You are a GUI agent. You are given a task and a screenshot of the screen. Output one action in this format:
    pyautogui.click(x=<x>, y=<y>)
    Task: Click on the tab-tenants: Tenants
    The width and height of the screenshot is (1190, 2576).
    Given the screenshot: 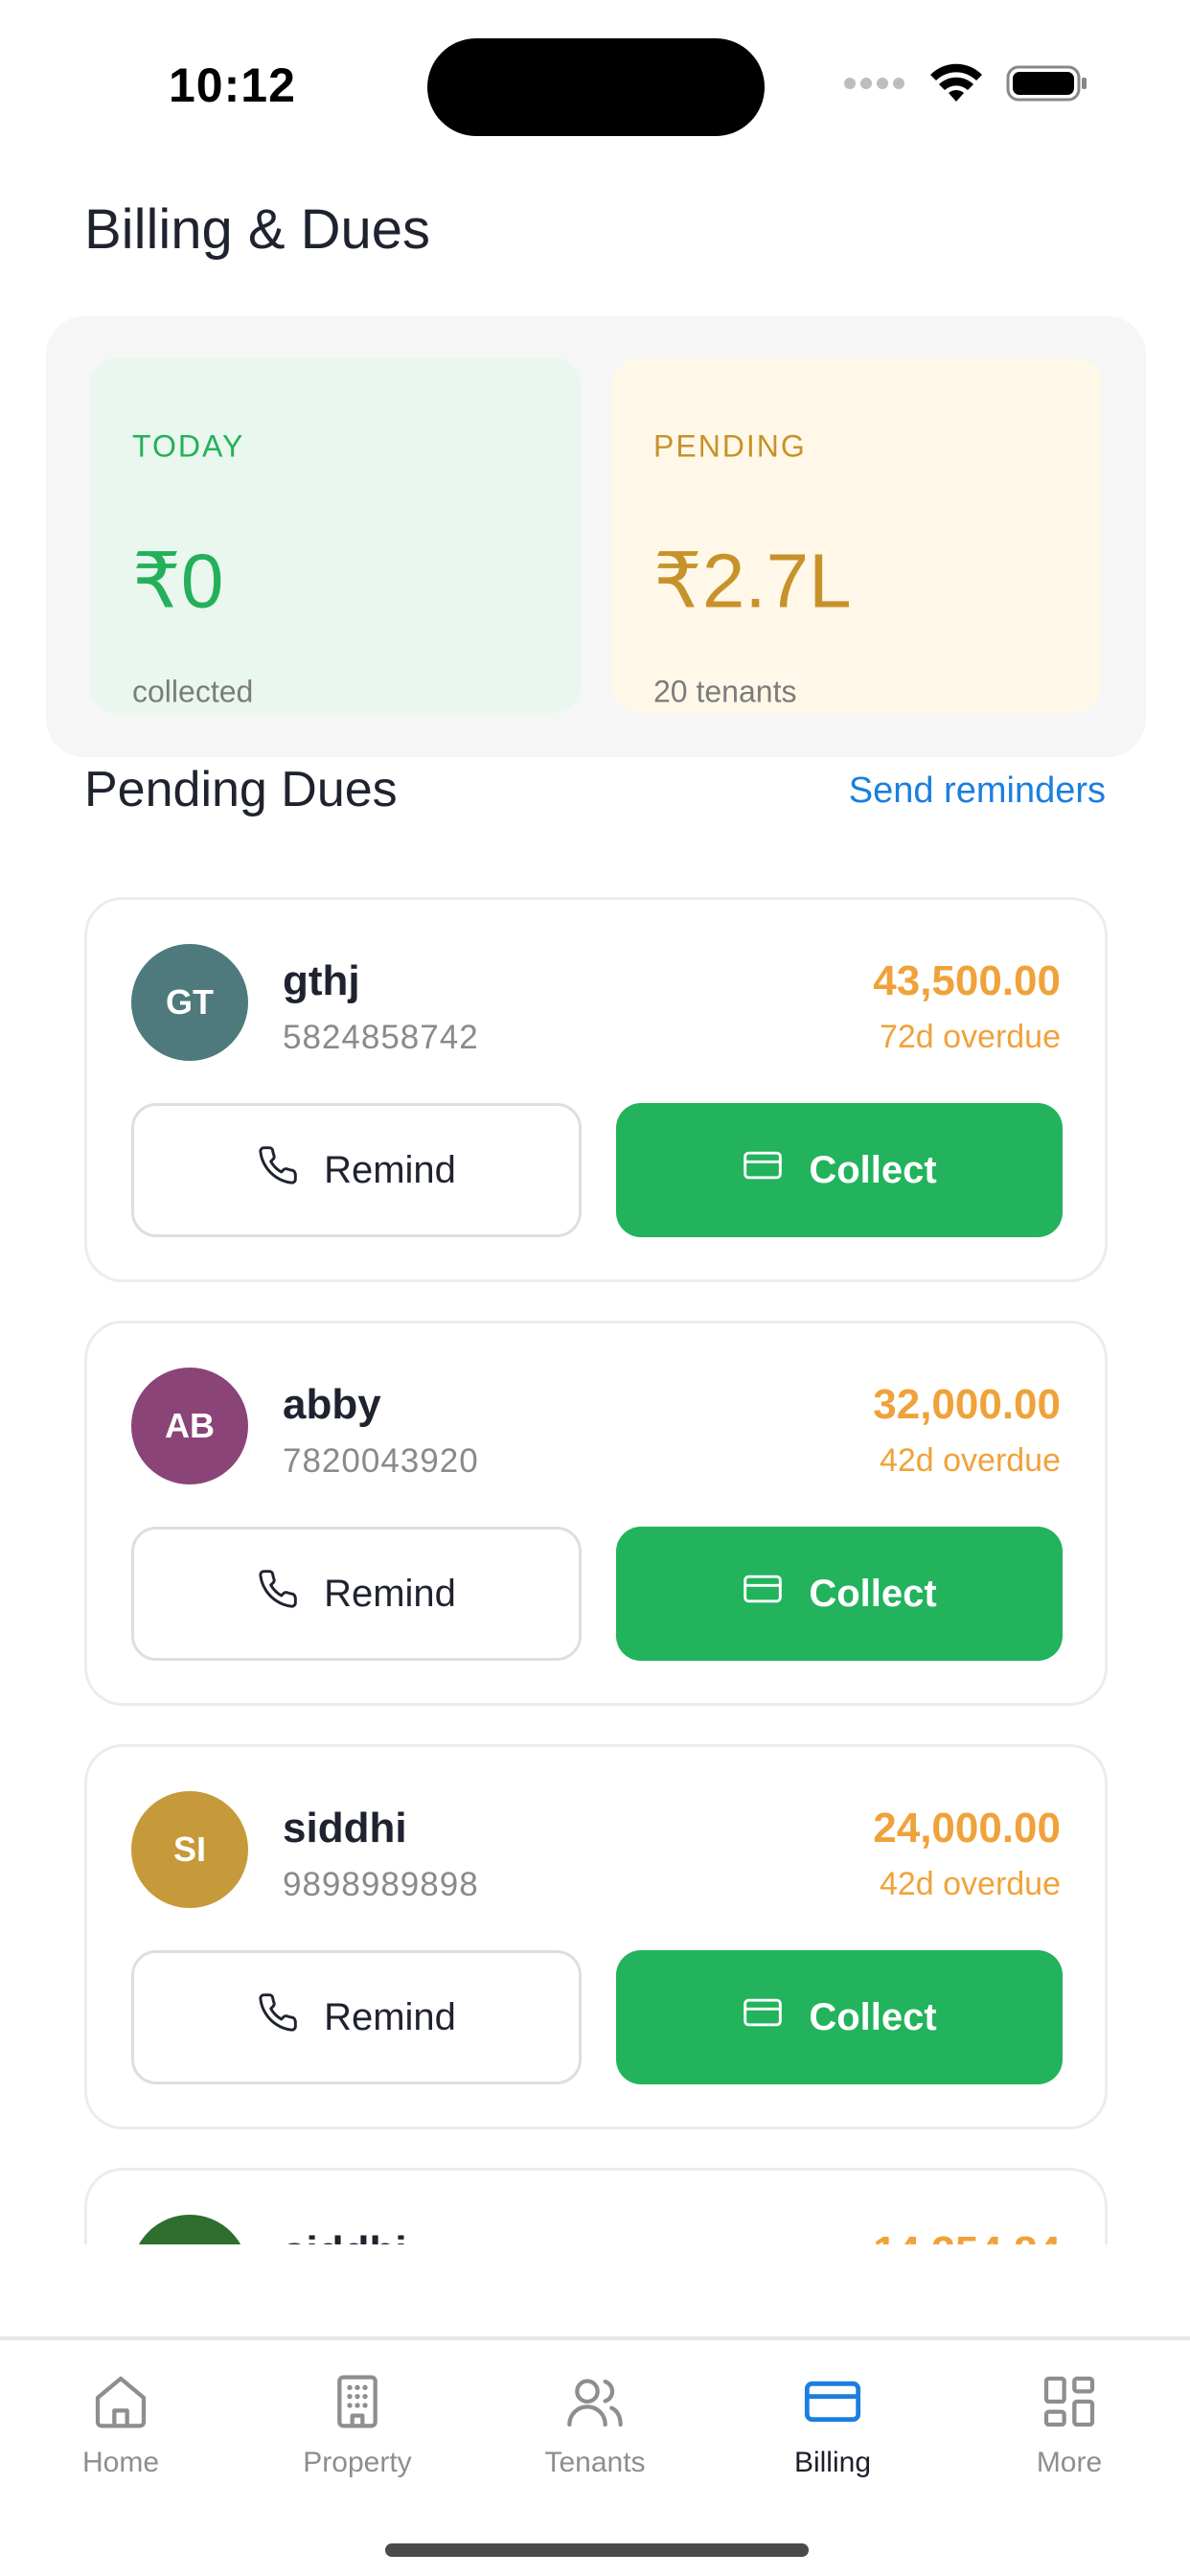 What is the action you would take?
    pyautogui.click(x=595, y=2425)
    